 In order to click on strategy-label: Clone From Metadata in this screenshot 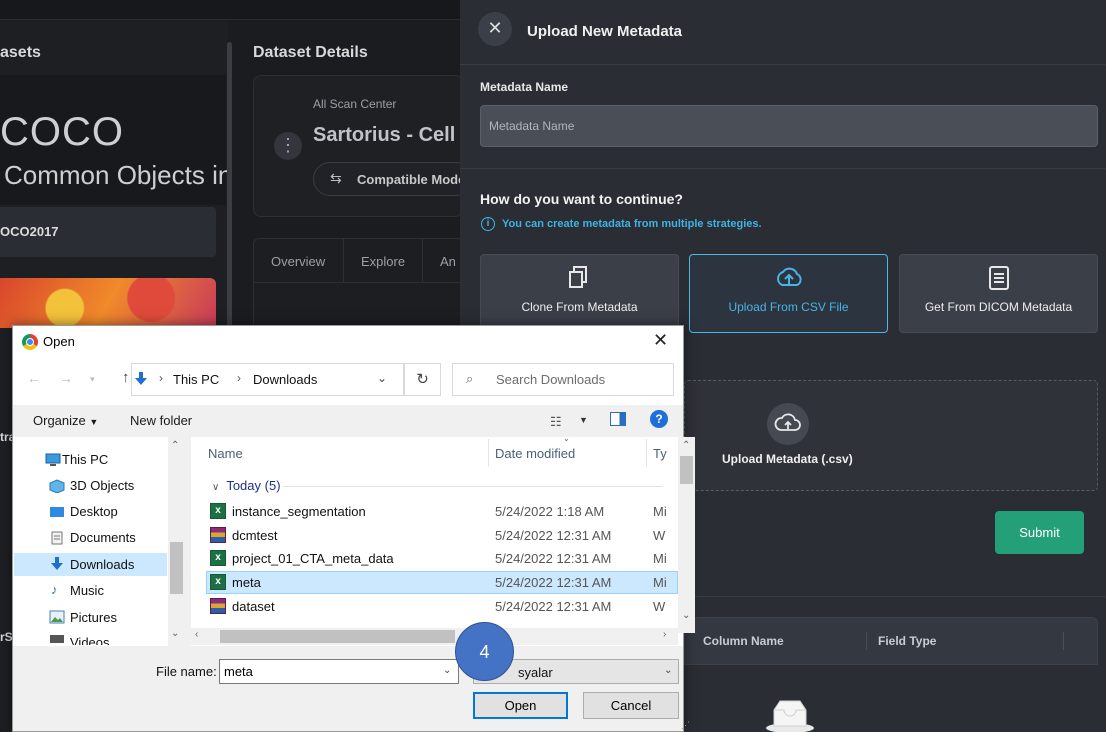, I will do `click(579, 307)`.